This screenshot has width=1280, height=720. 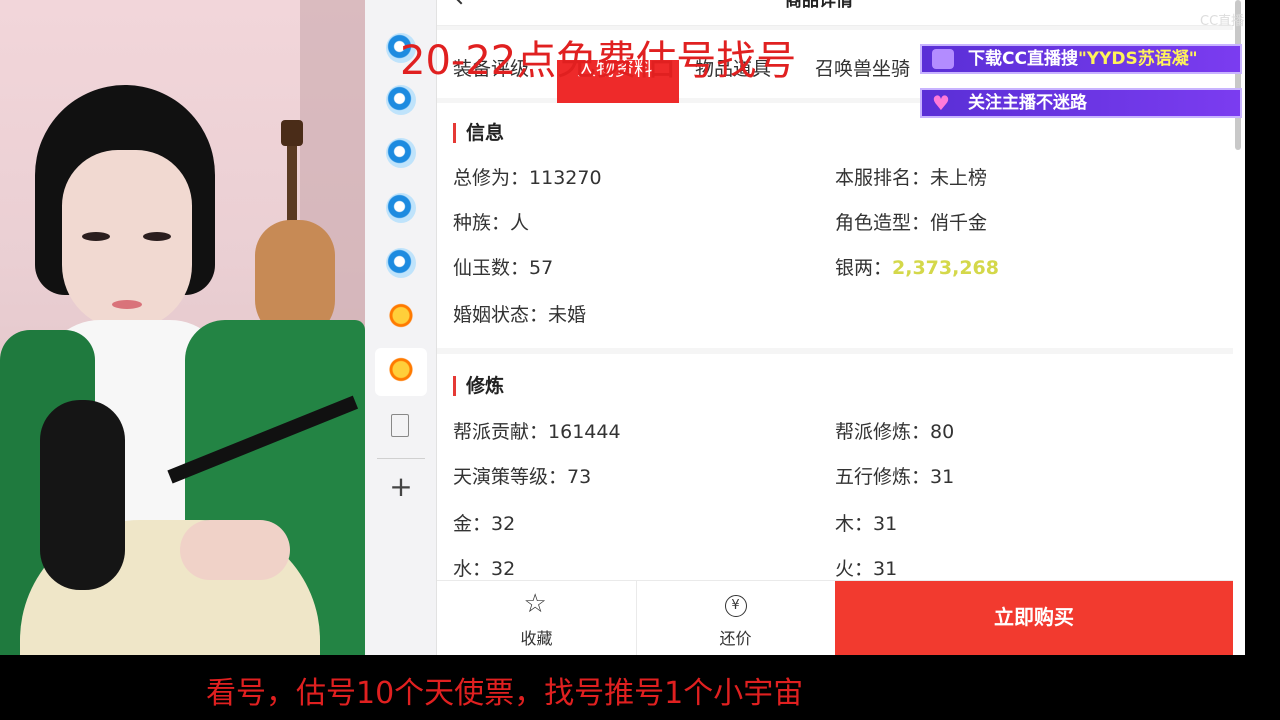 I want to click on download-promo-banner: 下载CC直播搜"YYDS苏语凝", so click(x=1081, y=59).